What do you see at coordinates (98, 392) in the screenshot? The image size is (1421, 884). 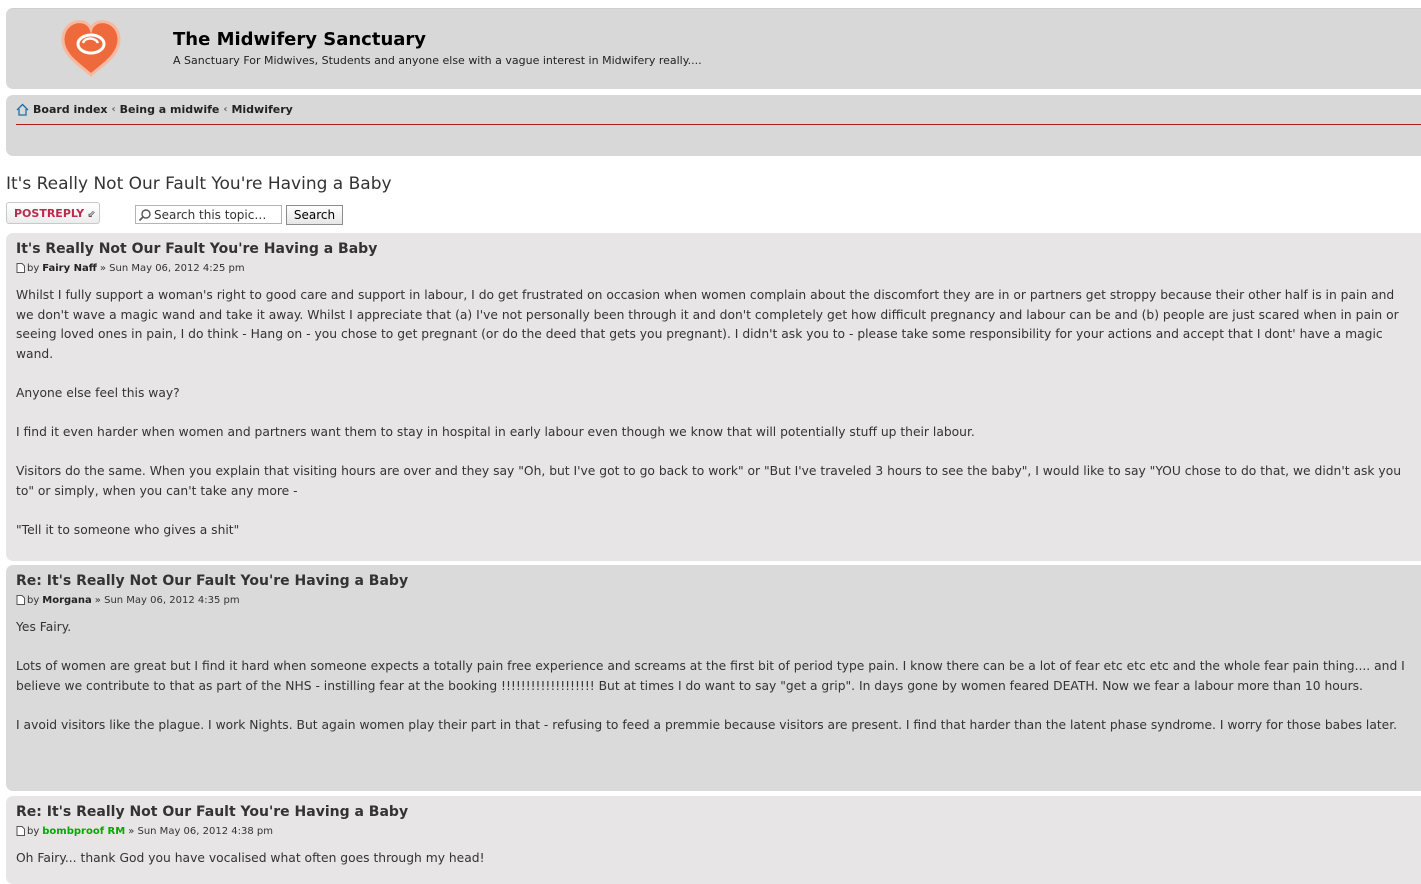 I see `post-paragraph: Anyone else feel this way?` at bounding box center [98, 392].